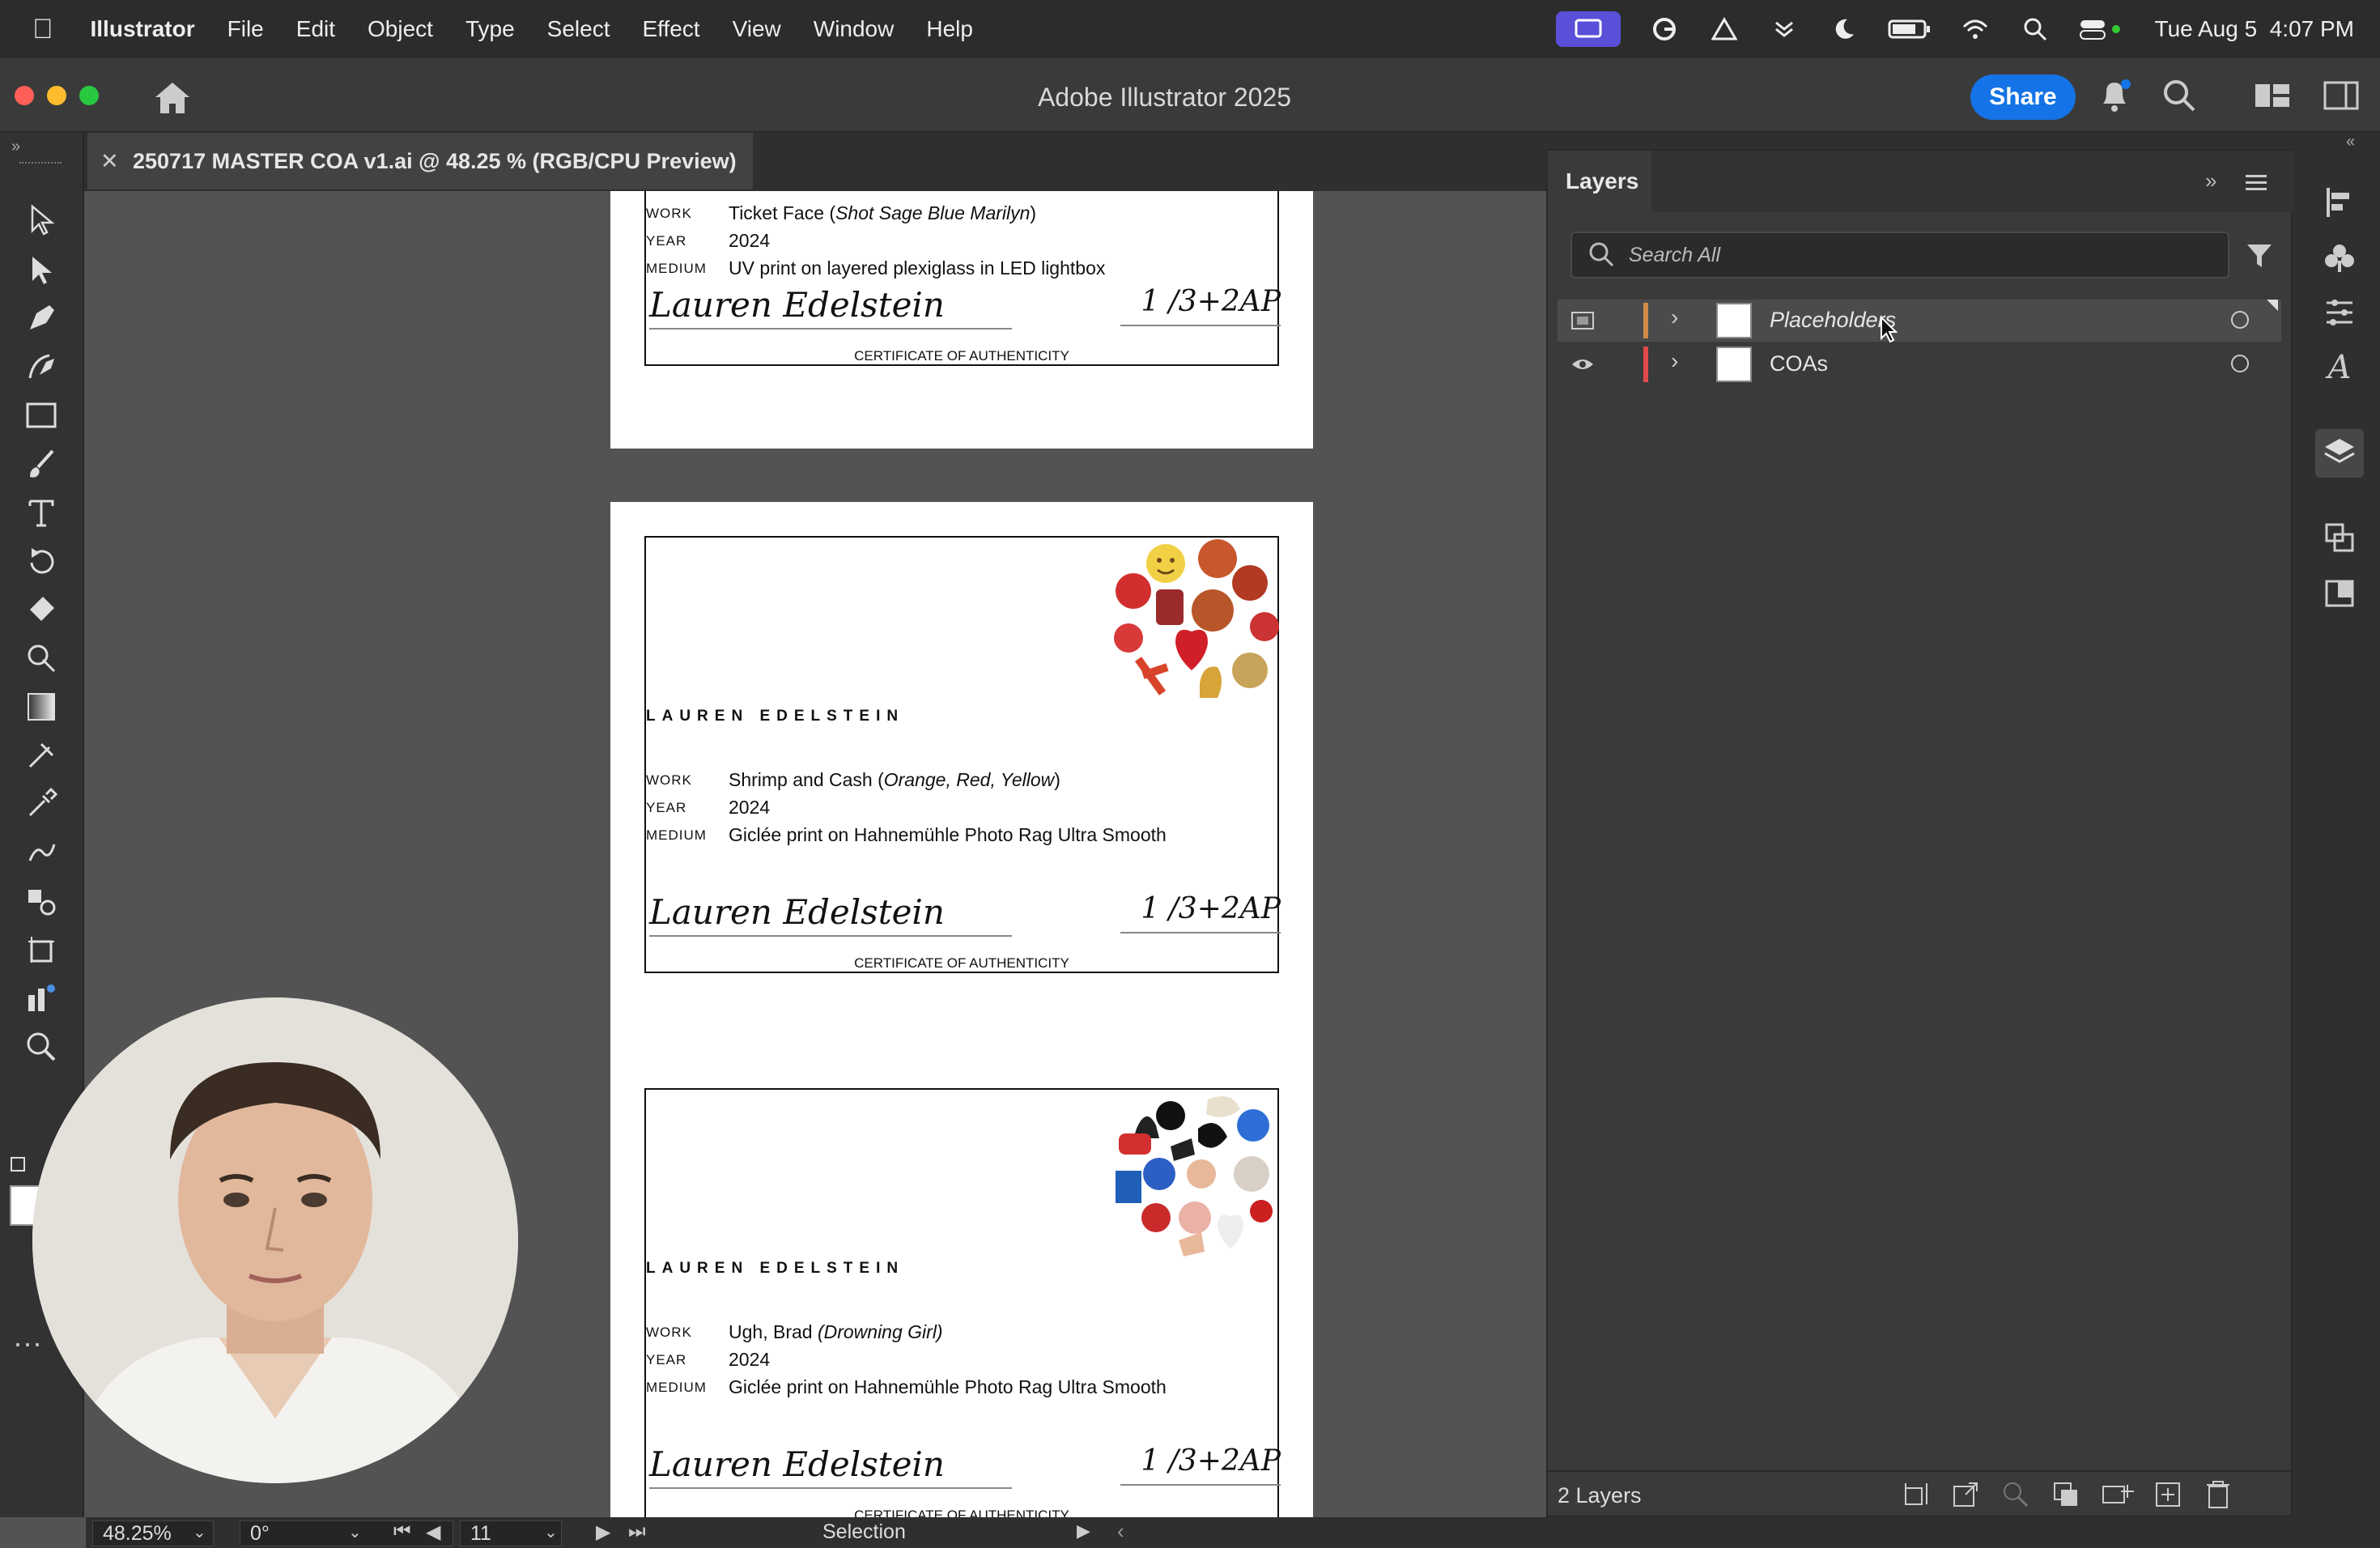  Describe the element at coordinates (578, 29) in the screenshot. I see `menu-select: Select` at that location.